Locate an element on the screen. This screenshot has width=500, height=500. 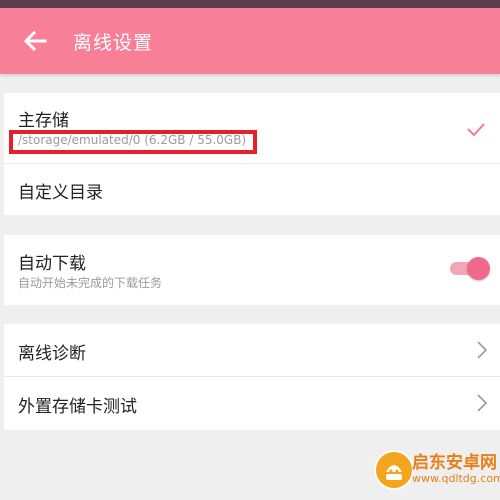
auto-download-row: 自动下载 自动开始未完成的下载任务 is located at coordinates (252, 270).